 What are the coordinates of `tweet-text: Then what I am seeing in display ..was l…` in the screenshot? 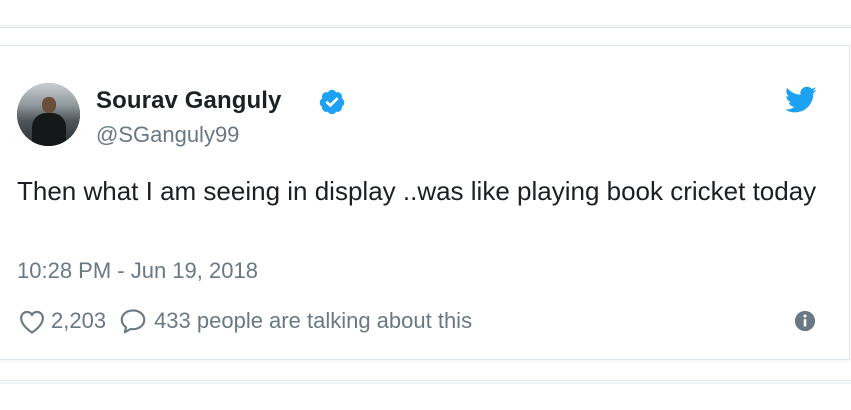 It's located at (417, 191).